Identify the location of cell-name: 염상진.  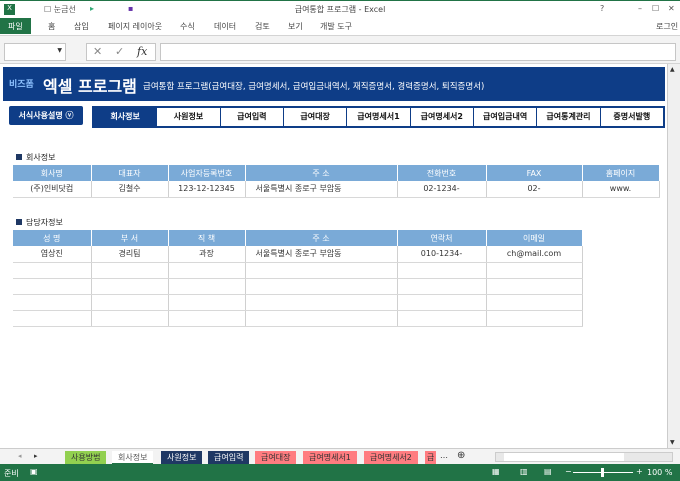
(52, 254).